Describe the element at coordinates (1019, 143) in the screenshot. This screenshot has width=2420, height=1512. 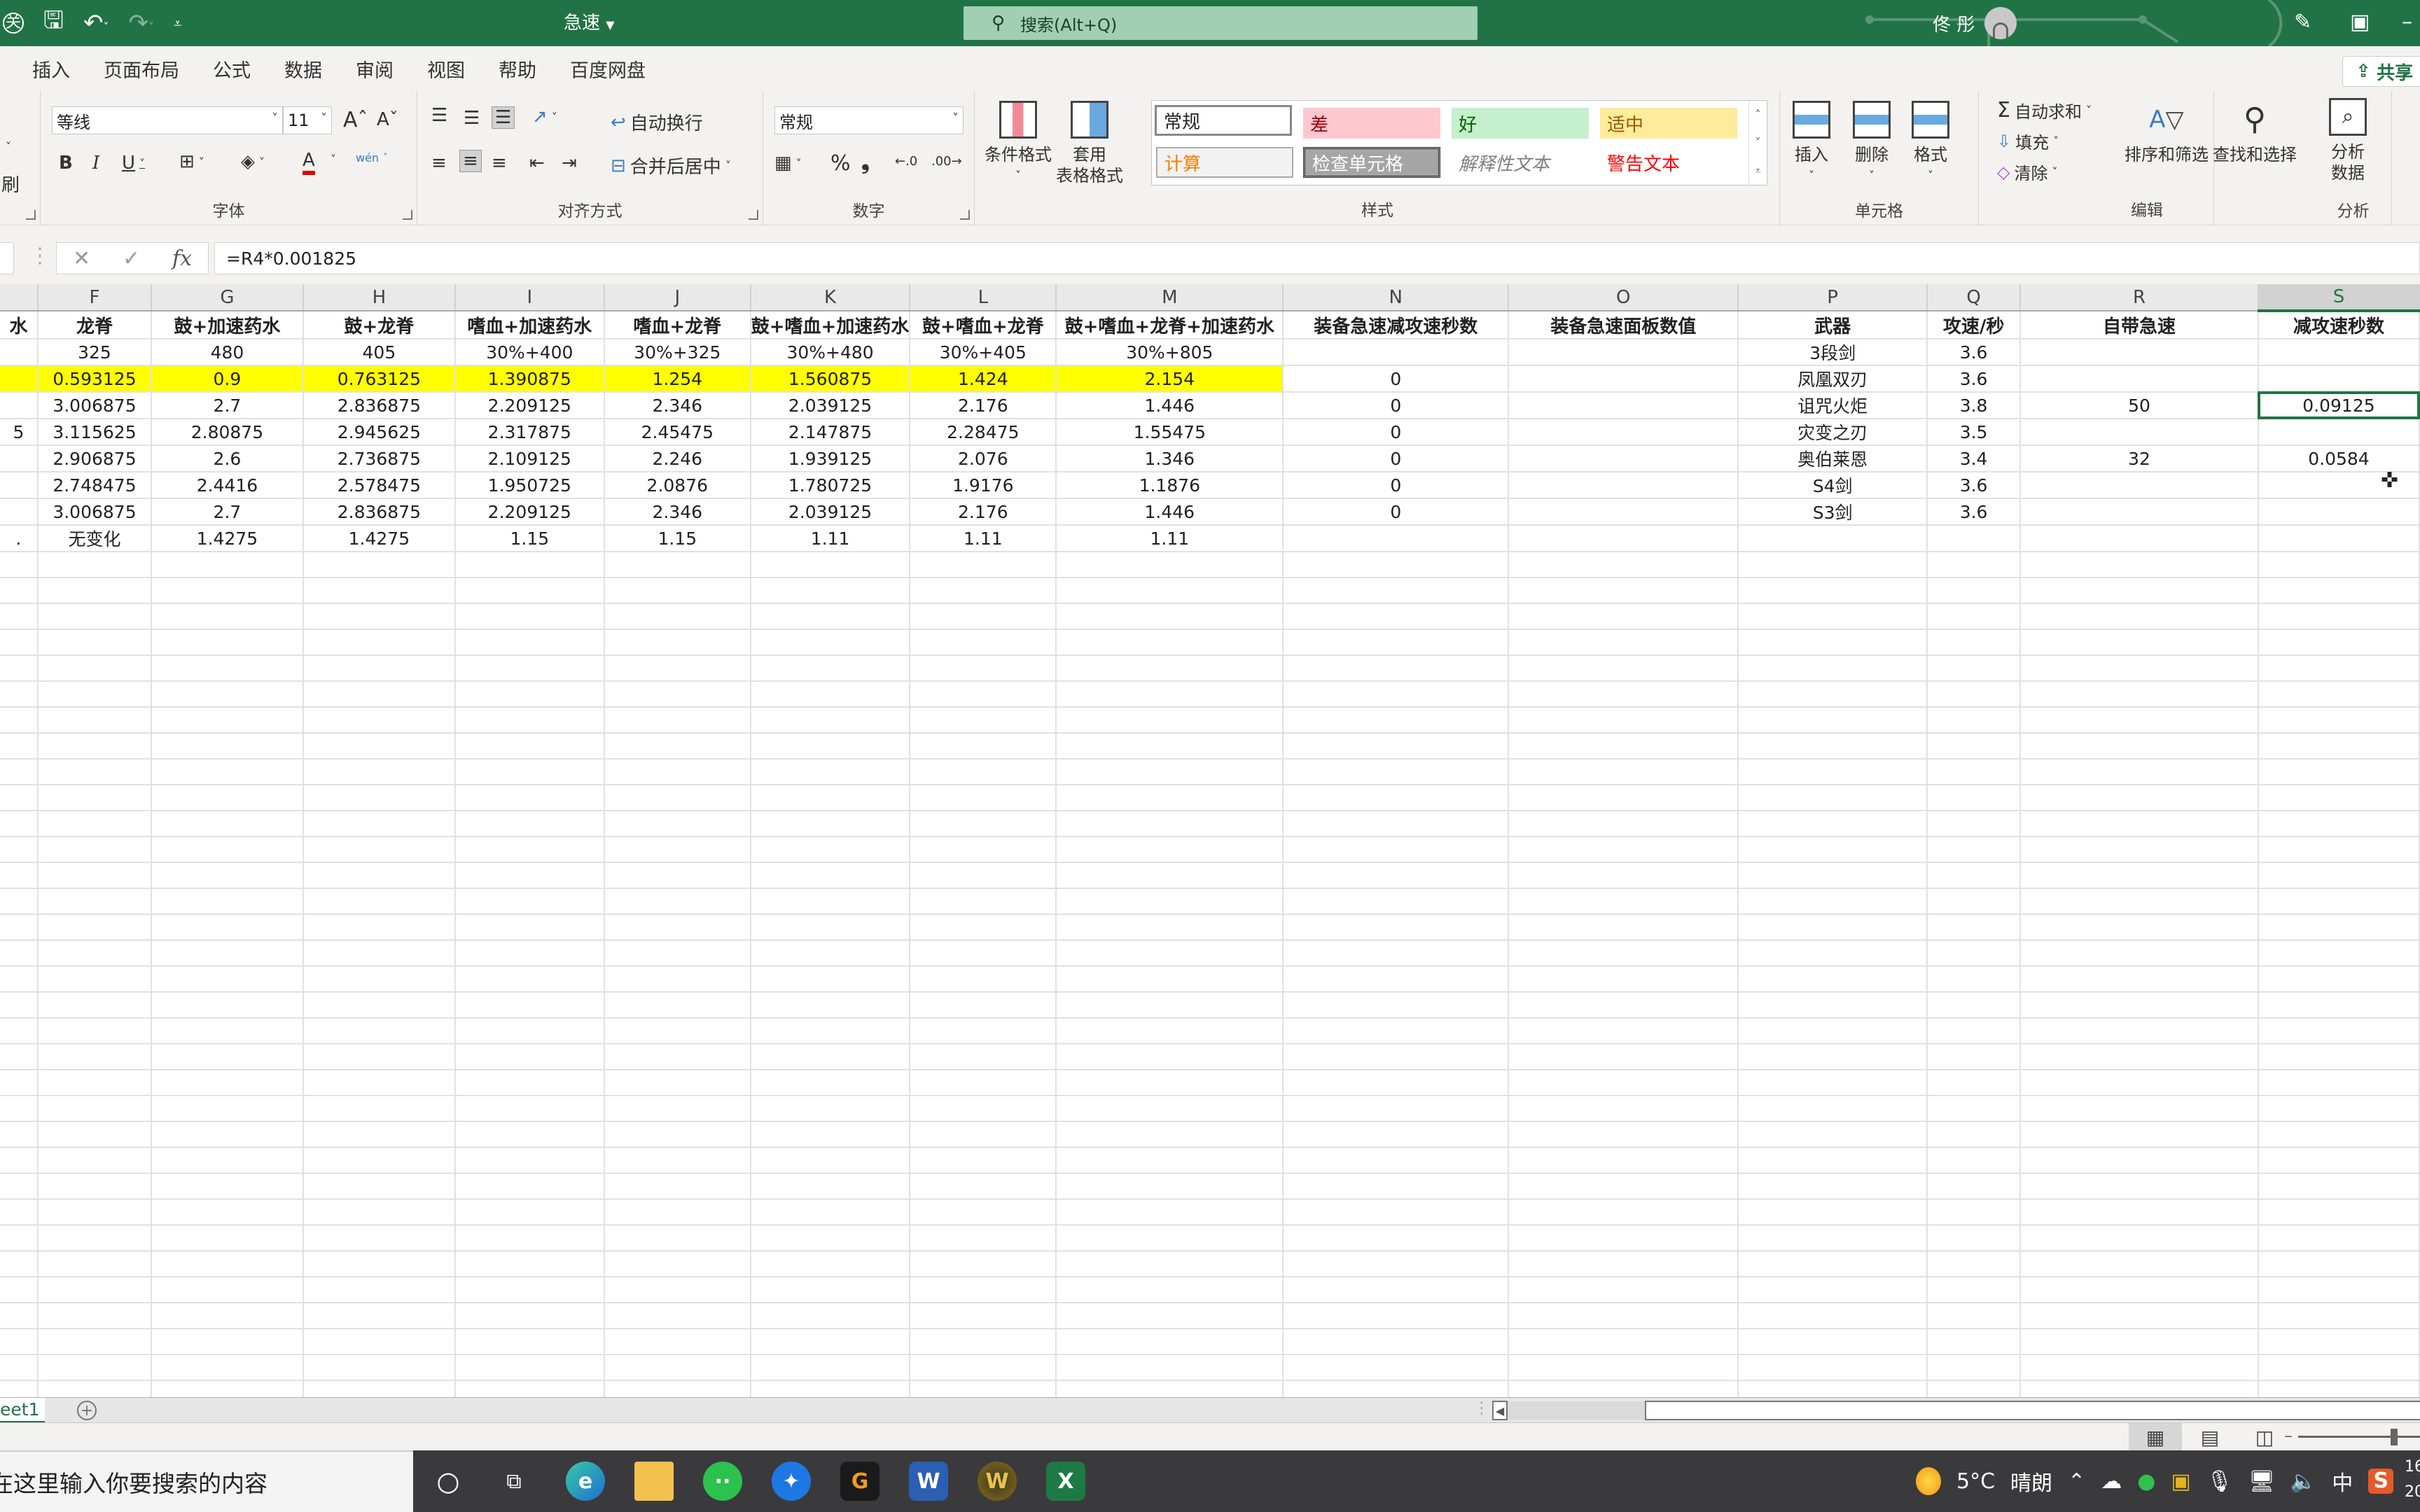
I see `conditional-format-button: 条件格式 ˅` at that location.